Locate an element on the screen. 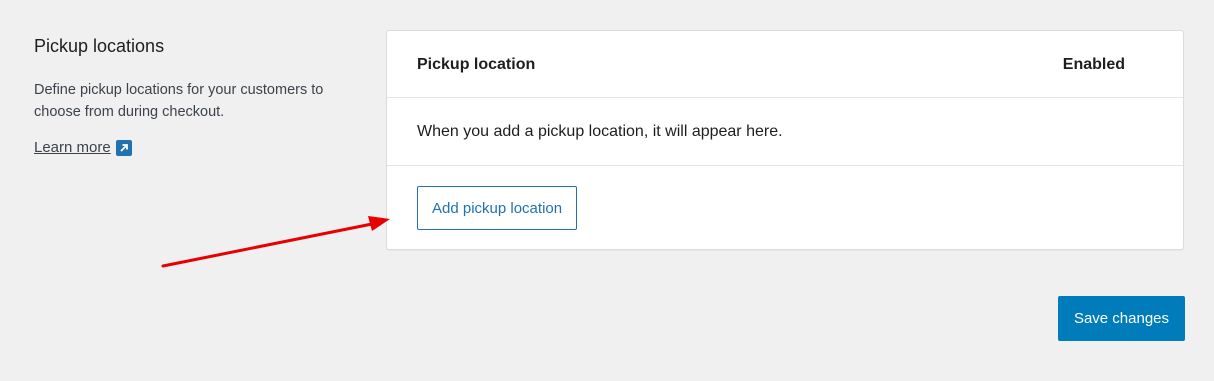 This screenshot has height=381, width=1214. column-header-enabled: Enabled is located at coordinates (1093, 64).